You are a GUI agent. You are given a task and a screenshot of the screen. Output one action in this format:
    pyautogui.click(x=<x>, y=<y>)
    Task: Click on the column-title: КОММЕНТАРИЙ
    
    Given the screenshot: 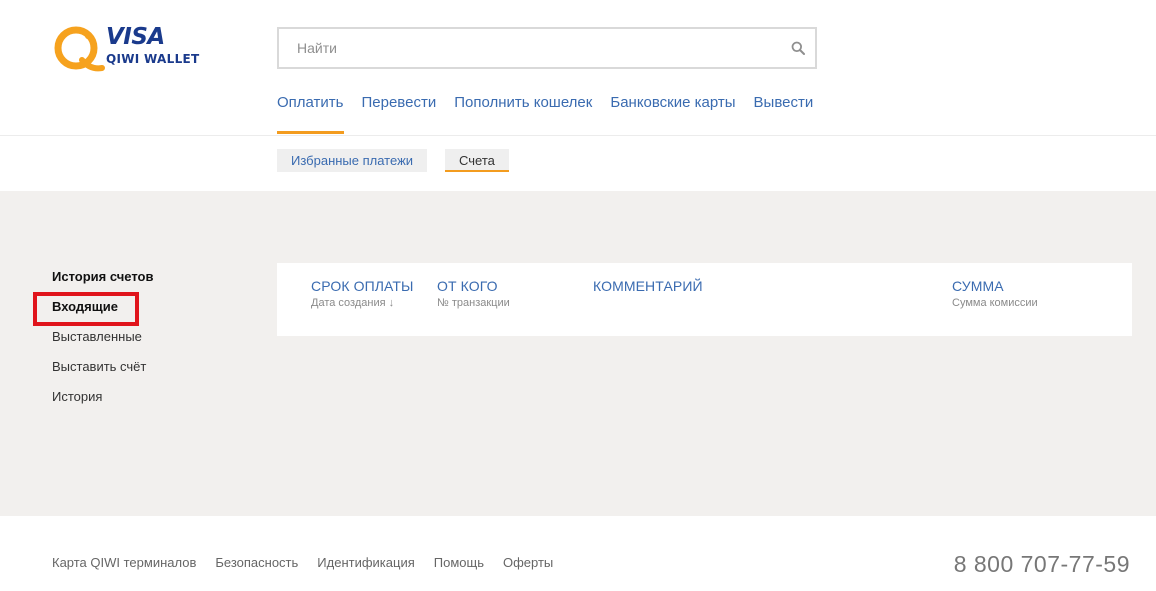 What is the action you would take?
    pyautogui.click(x=648, y=286)
    